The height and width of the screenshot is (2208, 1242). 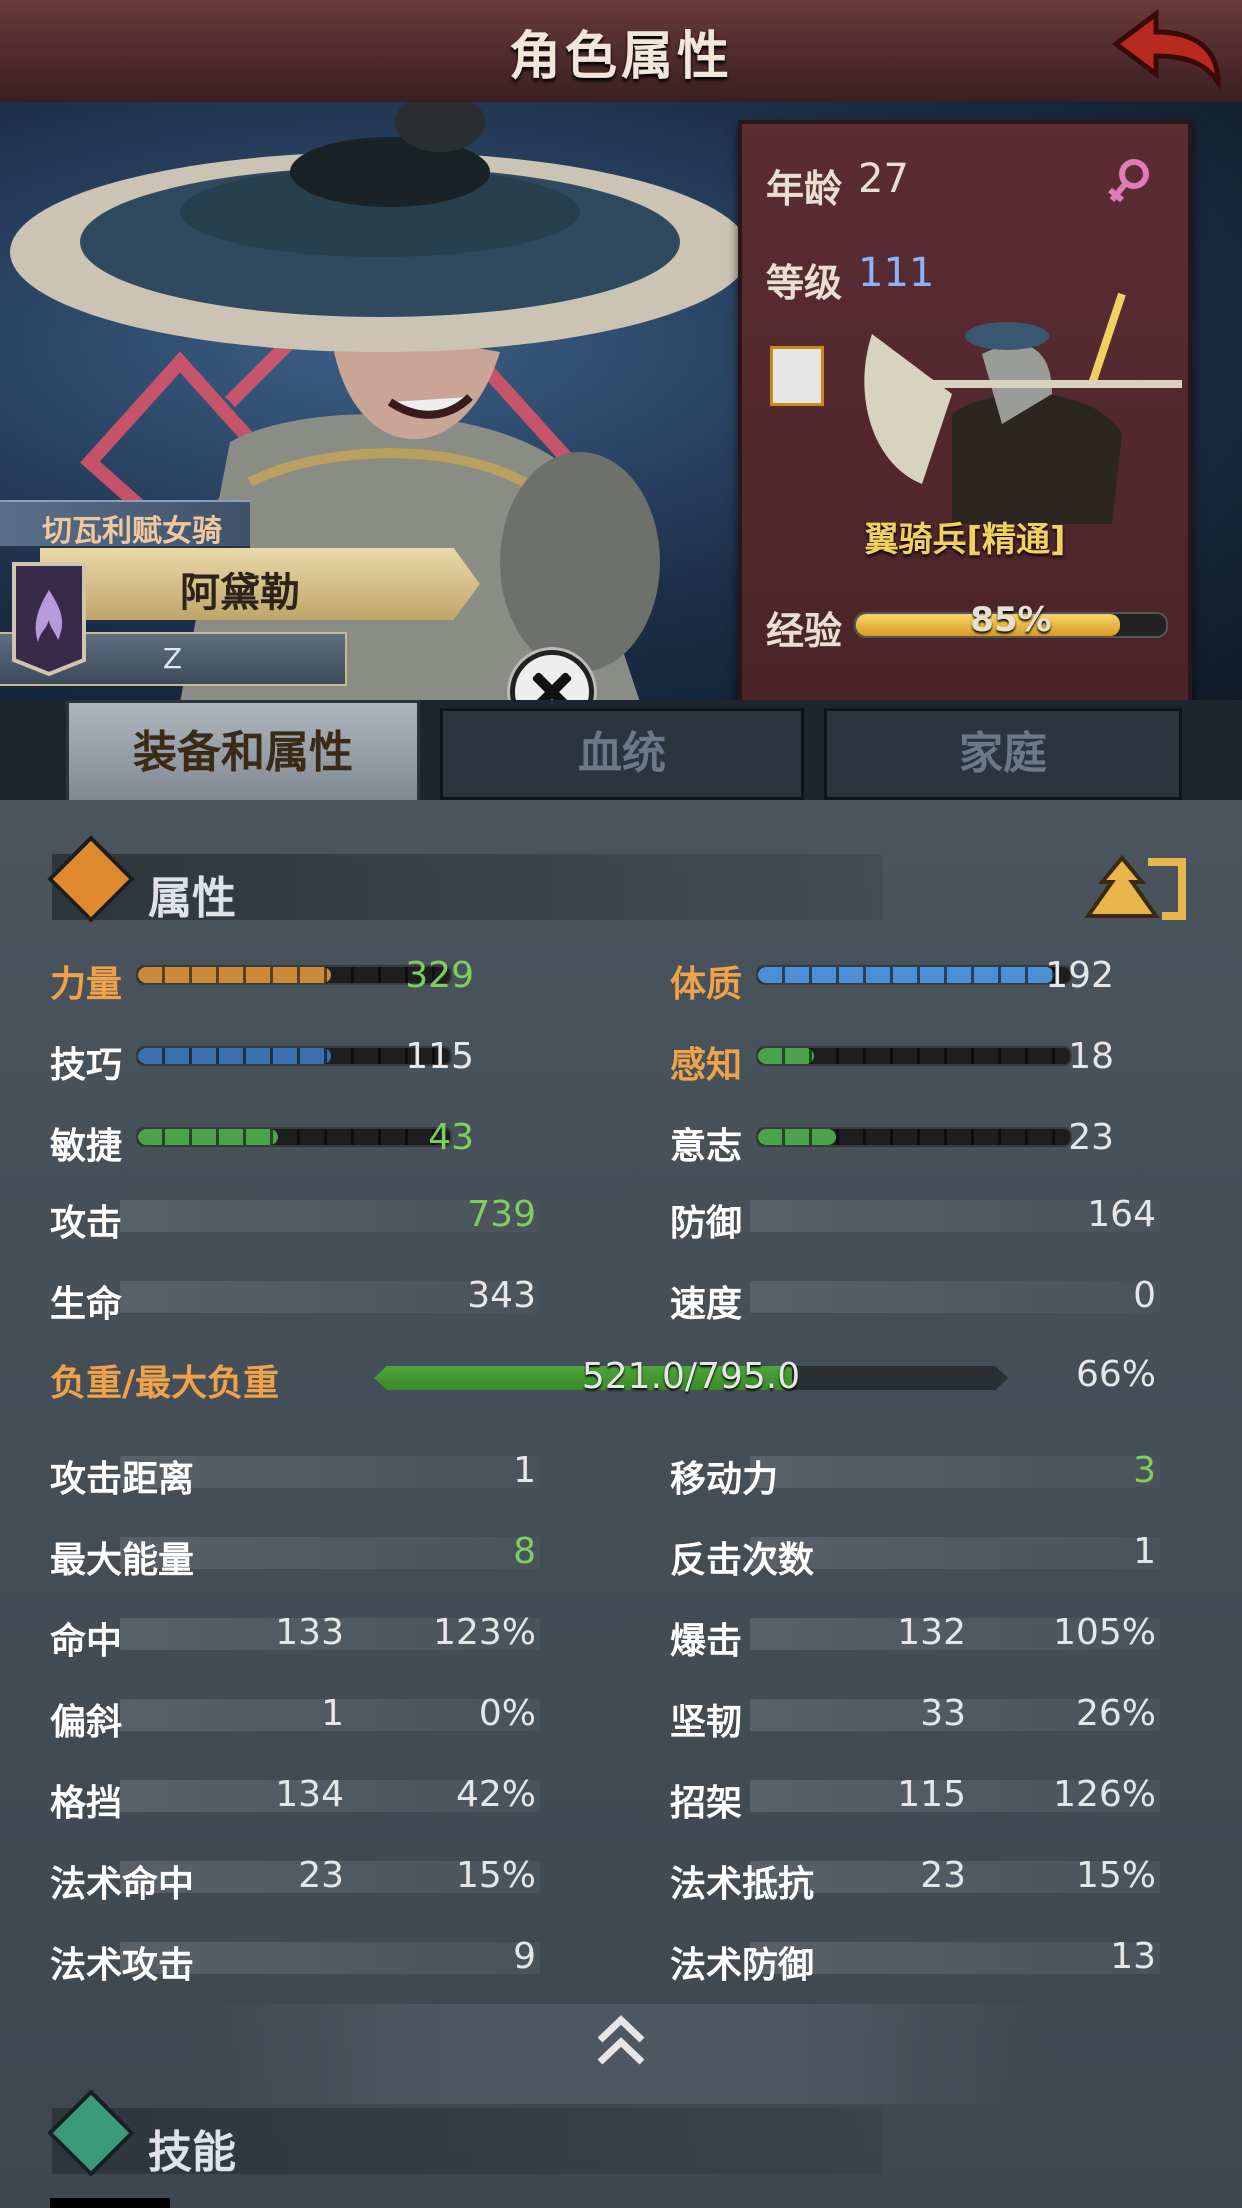 What do you see at coordinates (706, 1722) in the screenshot?
I see `stat-label: 坚韧` at bounding box center [706, 1722].